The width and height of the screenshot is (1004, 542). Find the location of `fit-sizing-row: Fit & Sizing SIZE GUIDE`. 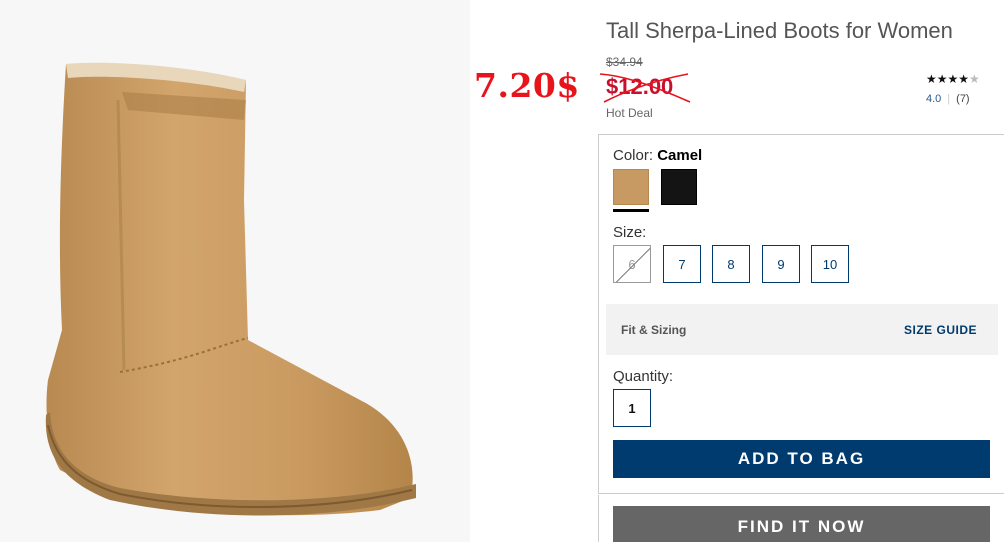

fit-sizing-row: Fit & Sizing SIZE GUIDE is located at coordinates (802, 329).